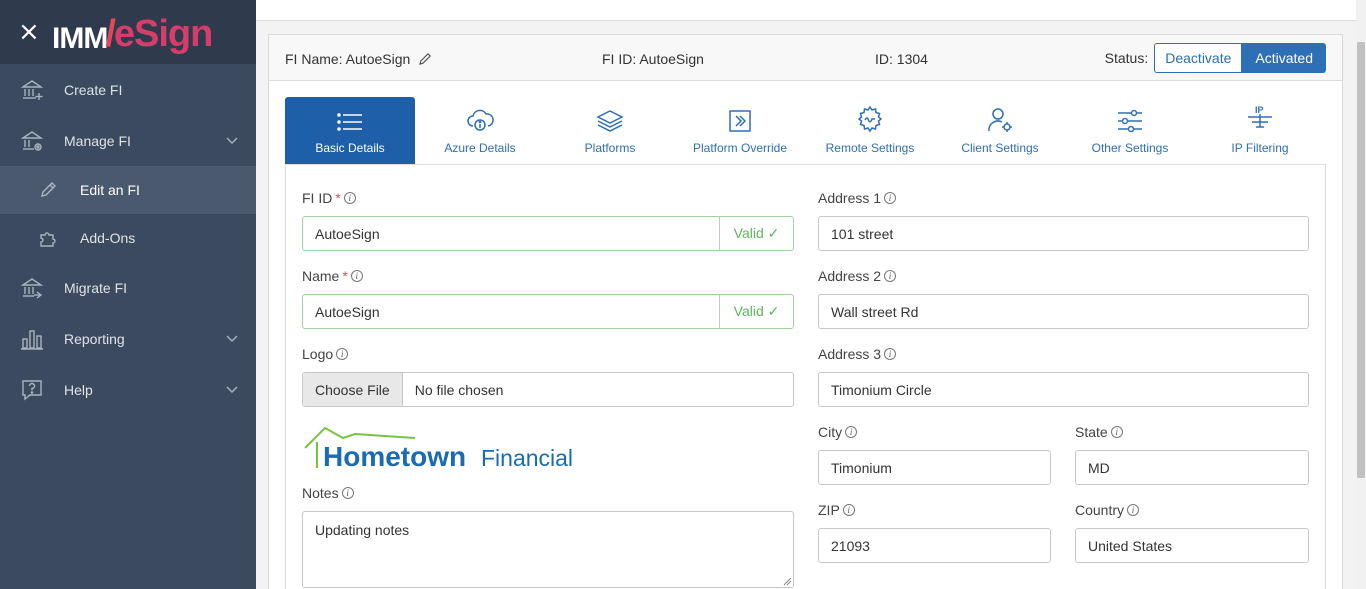  What do you see at coordinates (857, 276) in the screenshot?
I see `address2-label: Address 2i` at bounding box center [857, 276].